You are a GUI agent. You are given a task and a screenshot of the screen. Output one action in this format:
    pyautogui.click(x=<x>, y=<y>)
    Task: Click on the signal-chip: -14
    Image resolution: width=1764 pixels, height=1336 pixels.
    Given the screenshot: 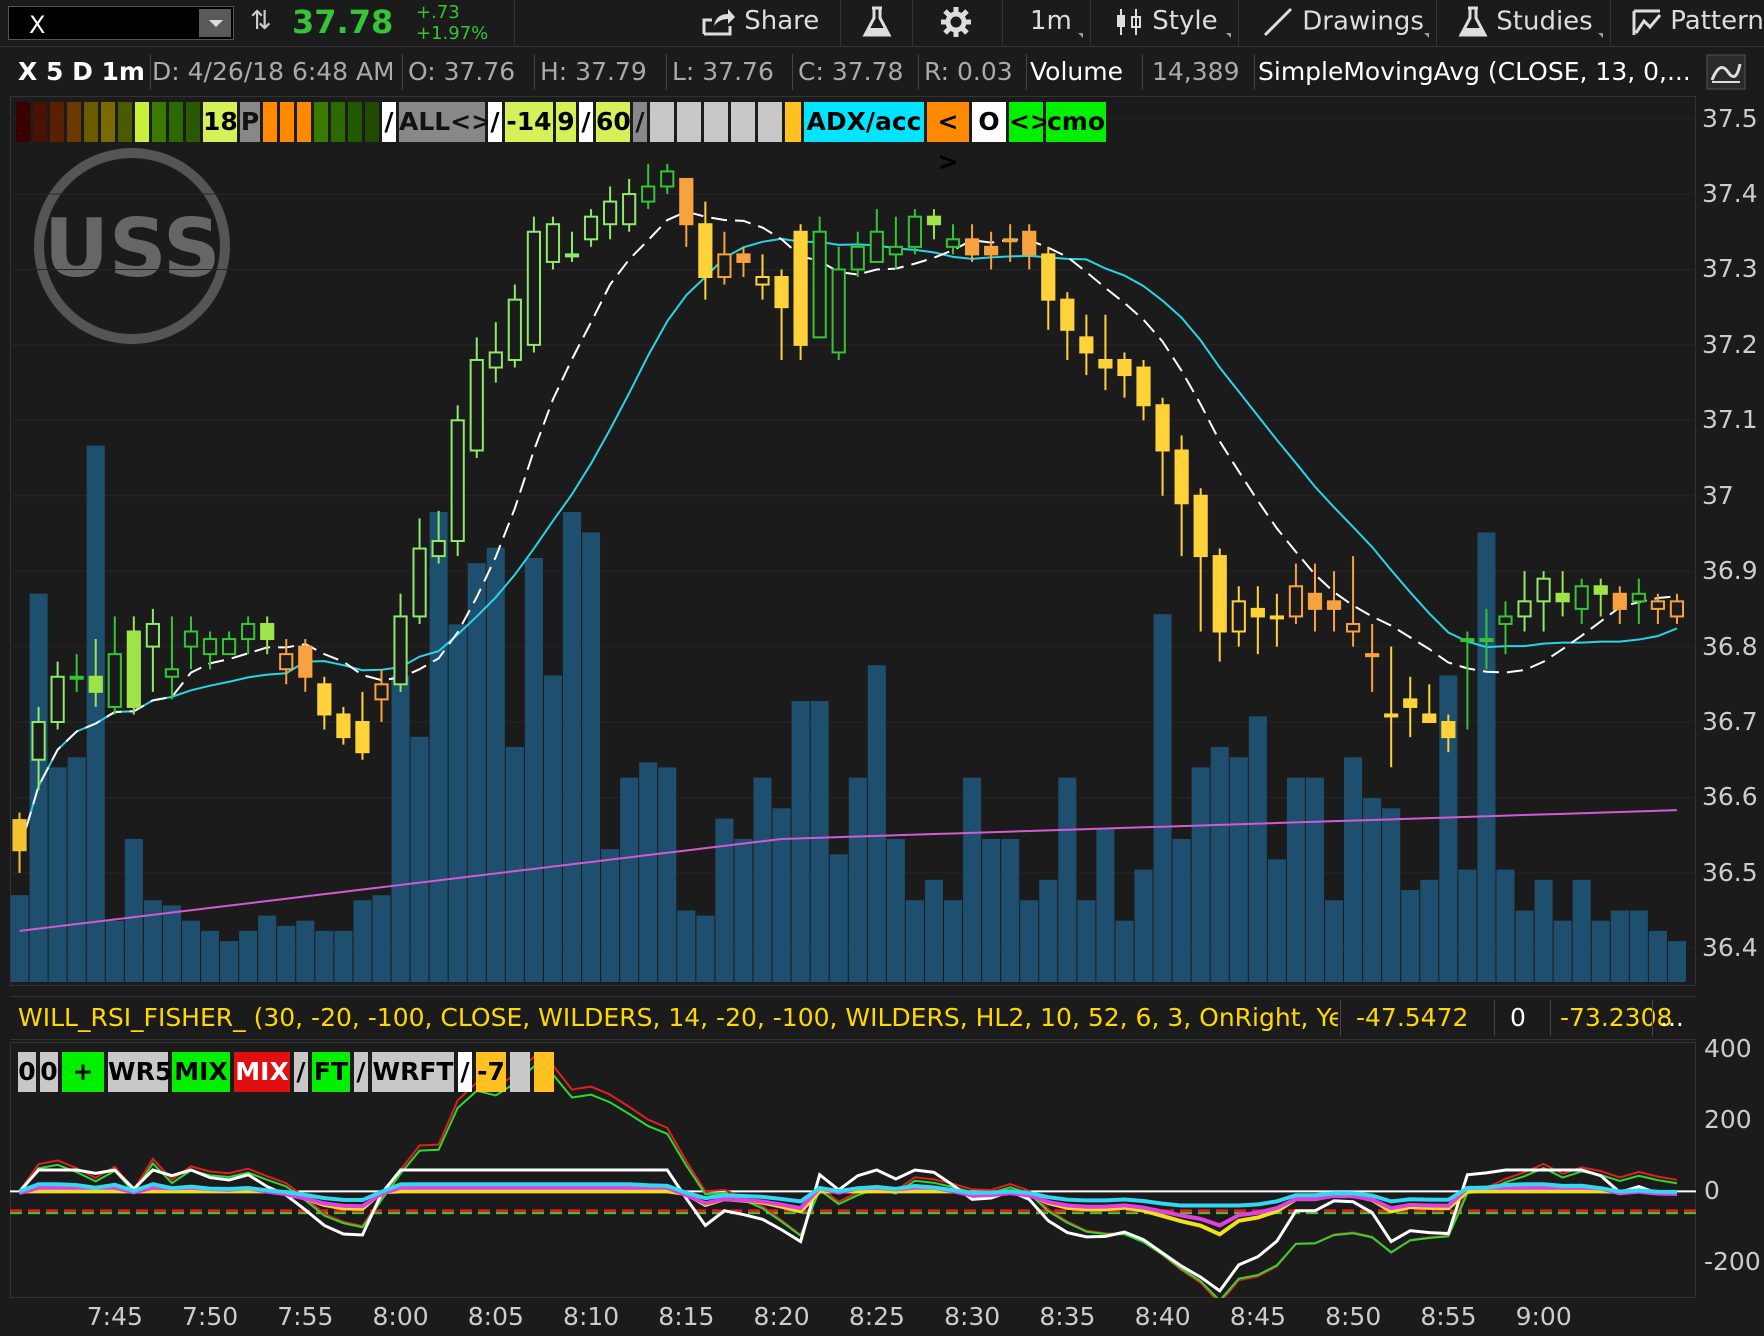 What is the action you would take?
    pyautogui.click(x=529, y=122)
    